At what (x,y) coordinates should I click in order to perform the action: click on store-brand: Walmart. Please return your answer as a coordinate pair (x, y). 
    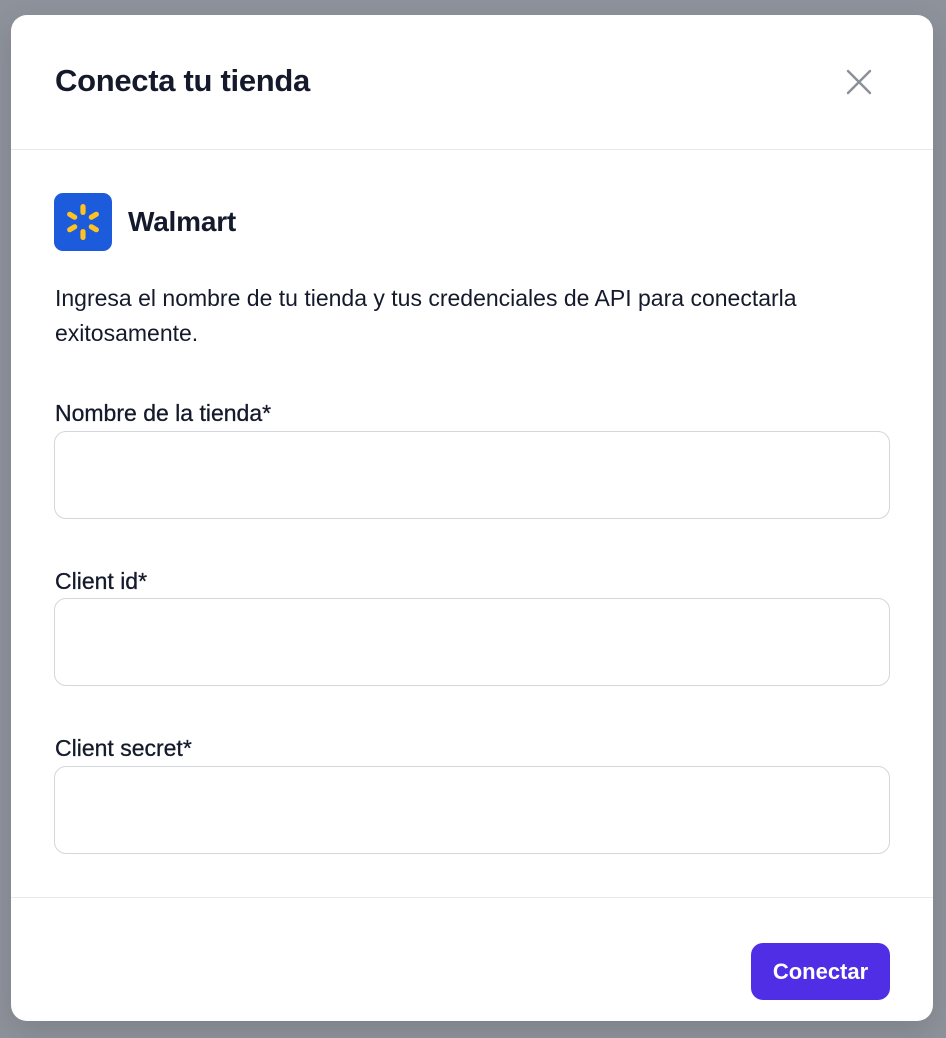
    Looking at the image, I should click on (145, 222).